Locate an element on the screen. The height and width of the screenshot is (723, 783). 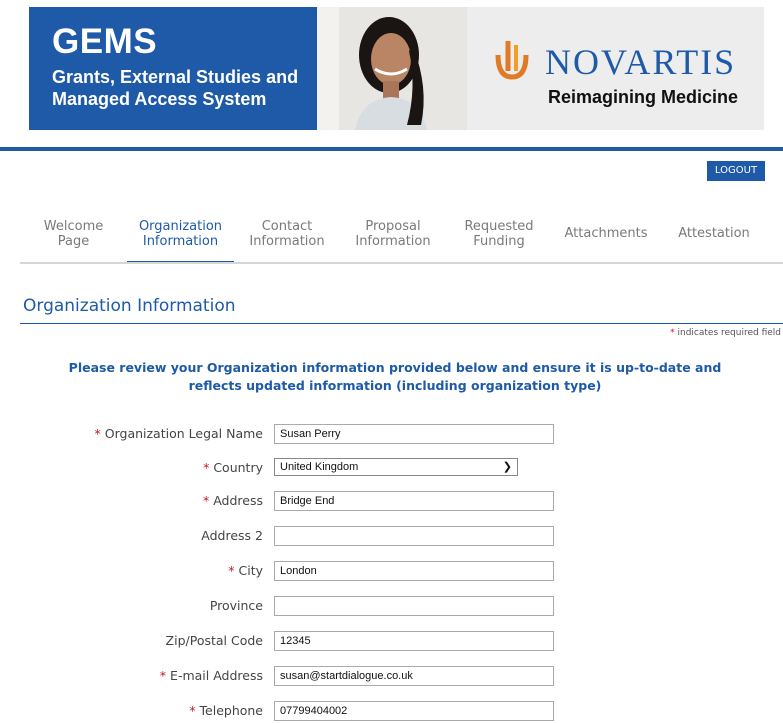
tab-label: Proposal Information is located at coordinates (393, 233).